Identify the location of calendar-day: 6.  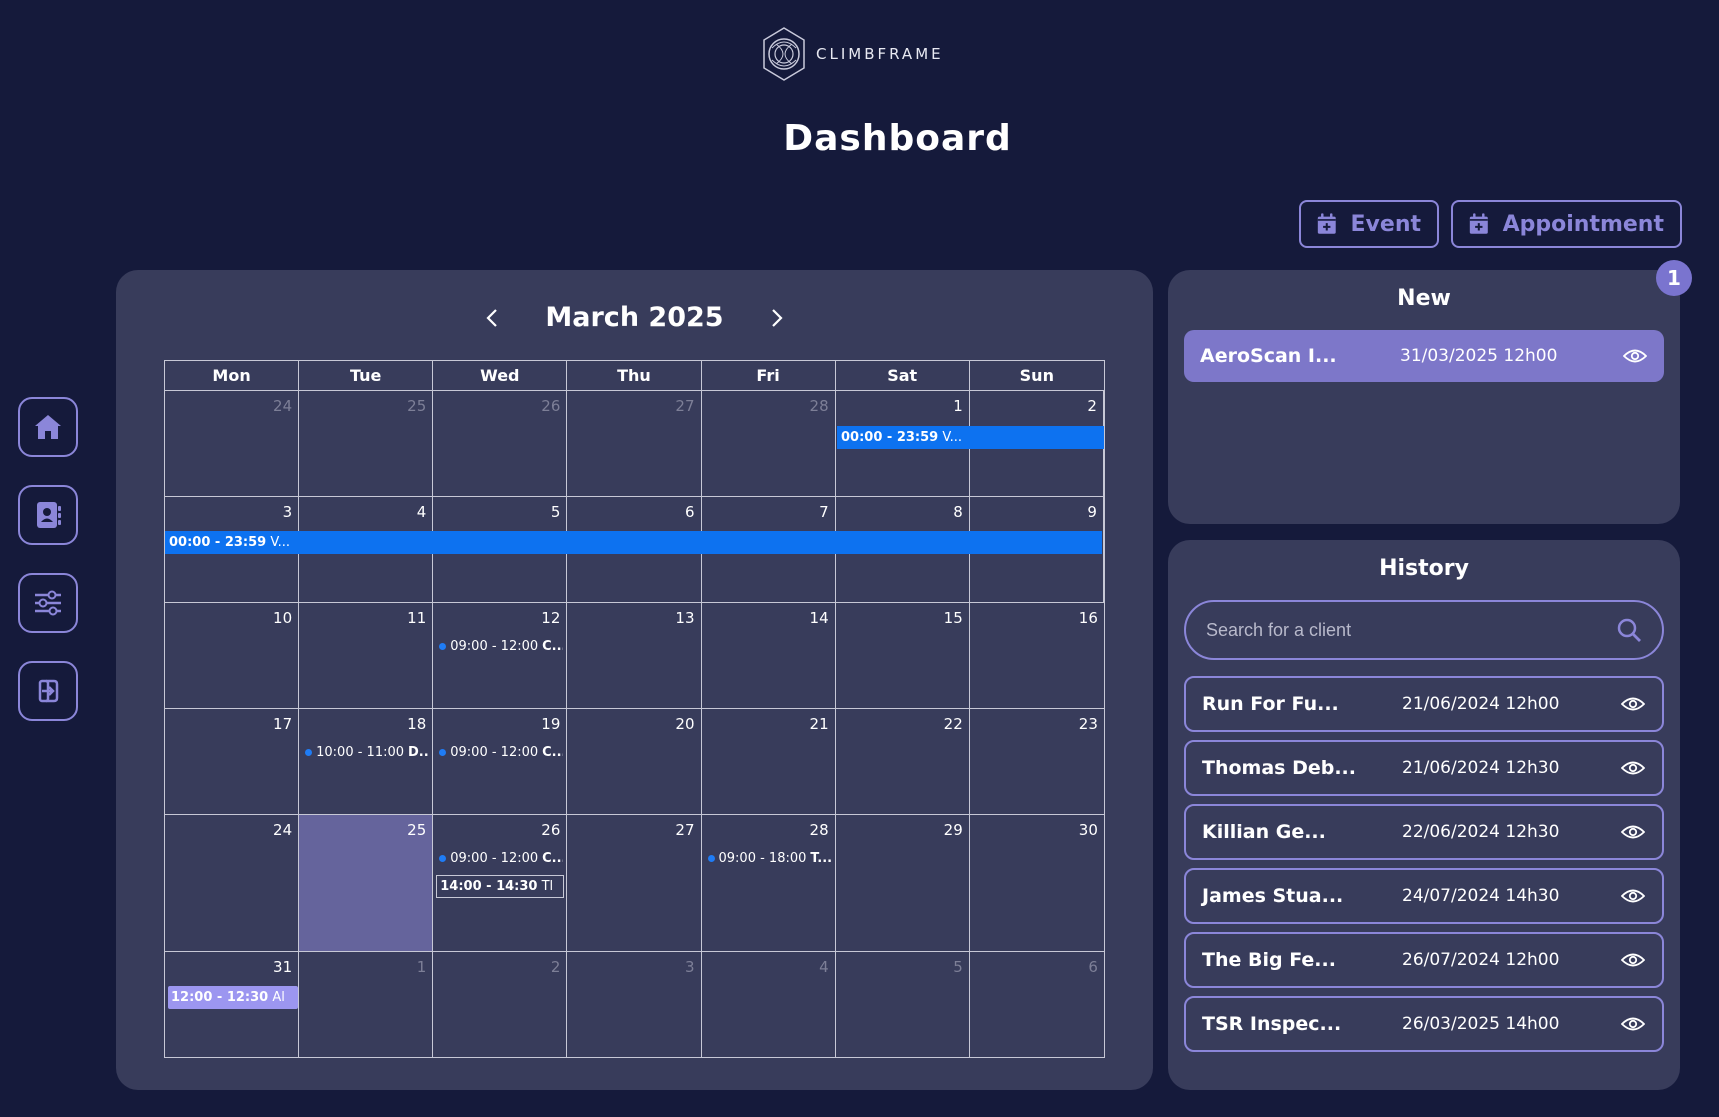
(1037, 1004).